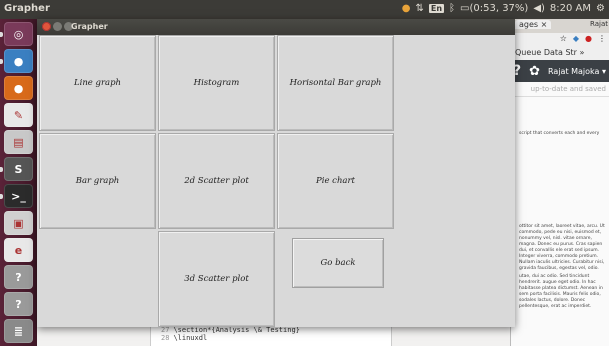 This screenshot has width=609, height=346. I want to click on browser-tab: ages ×, so click(533, 24).